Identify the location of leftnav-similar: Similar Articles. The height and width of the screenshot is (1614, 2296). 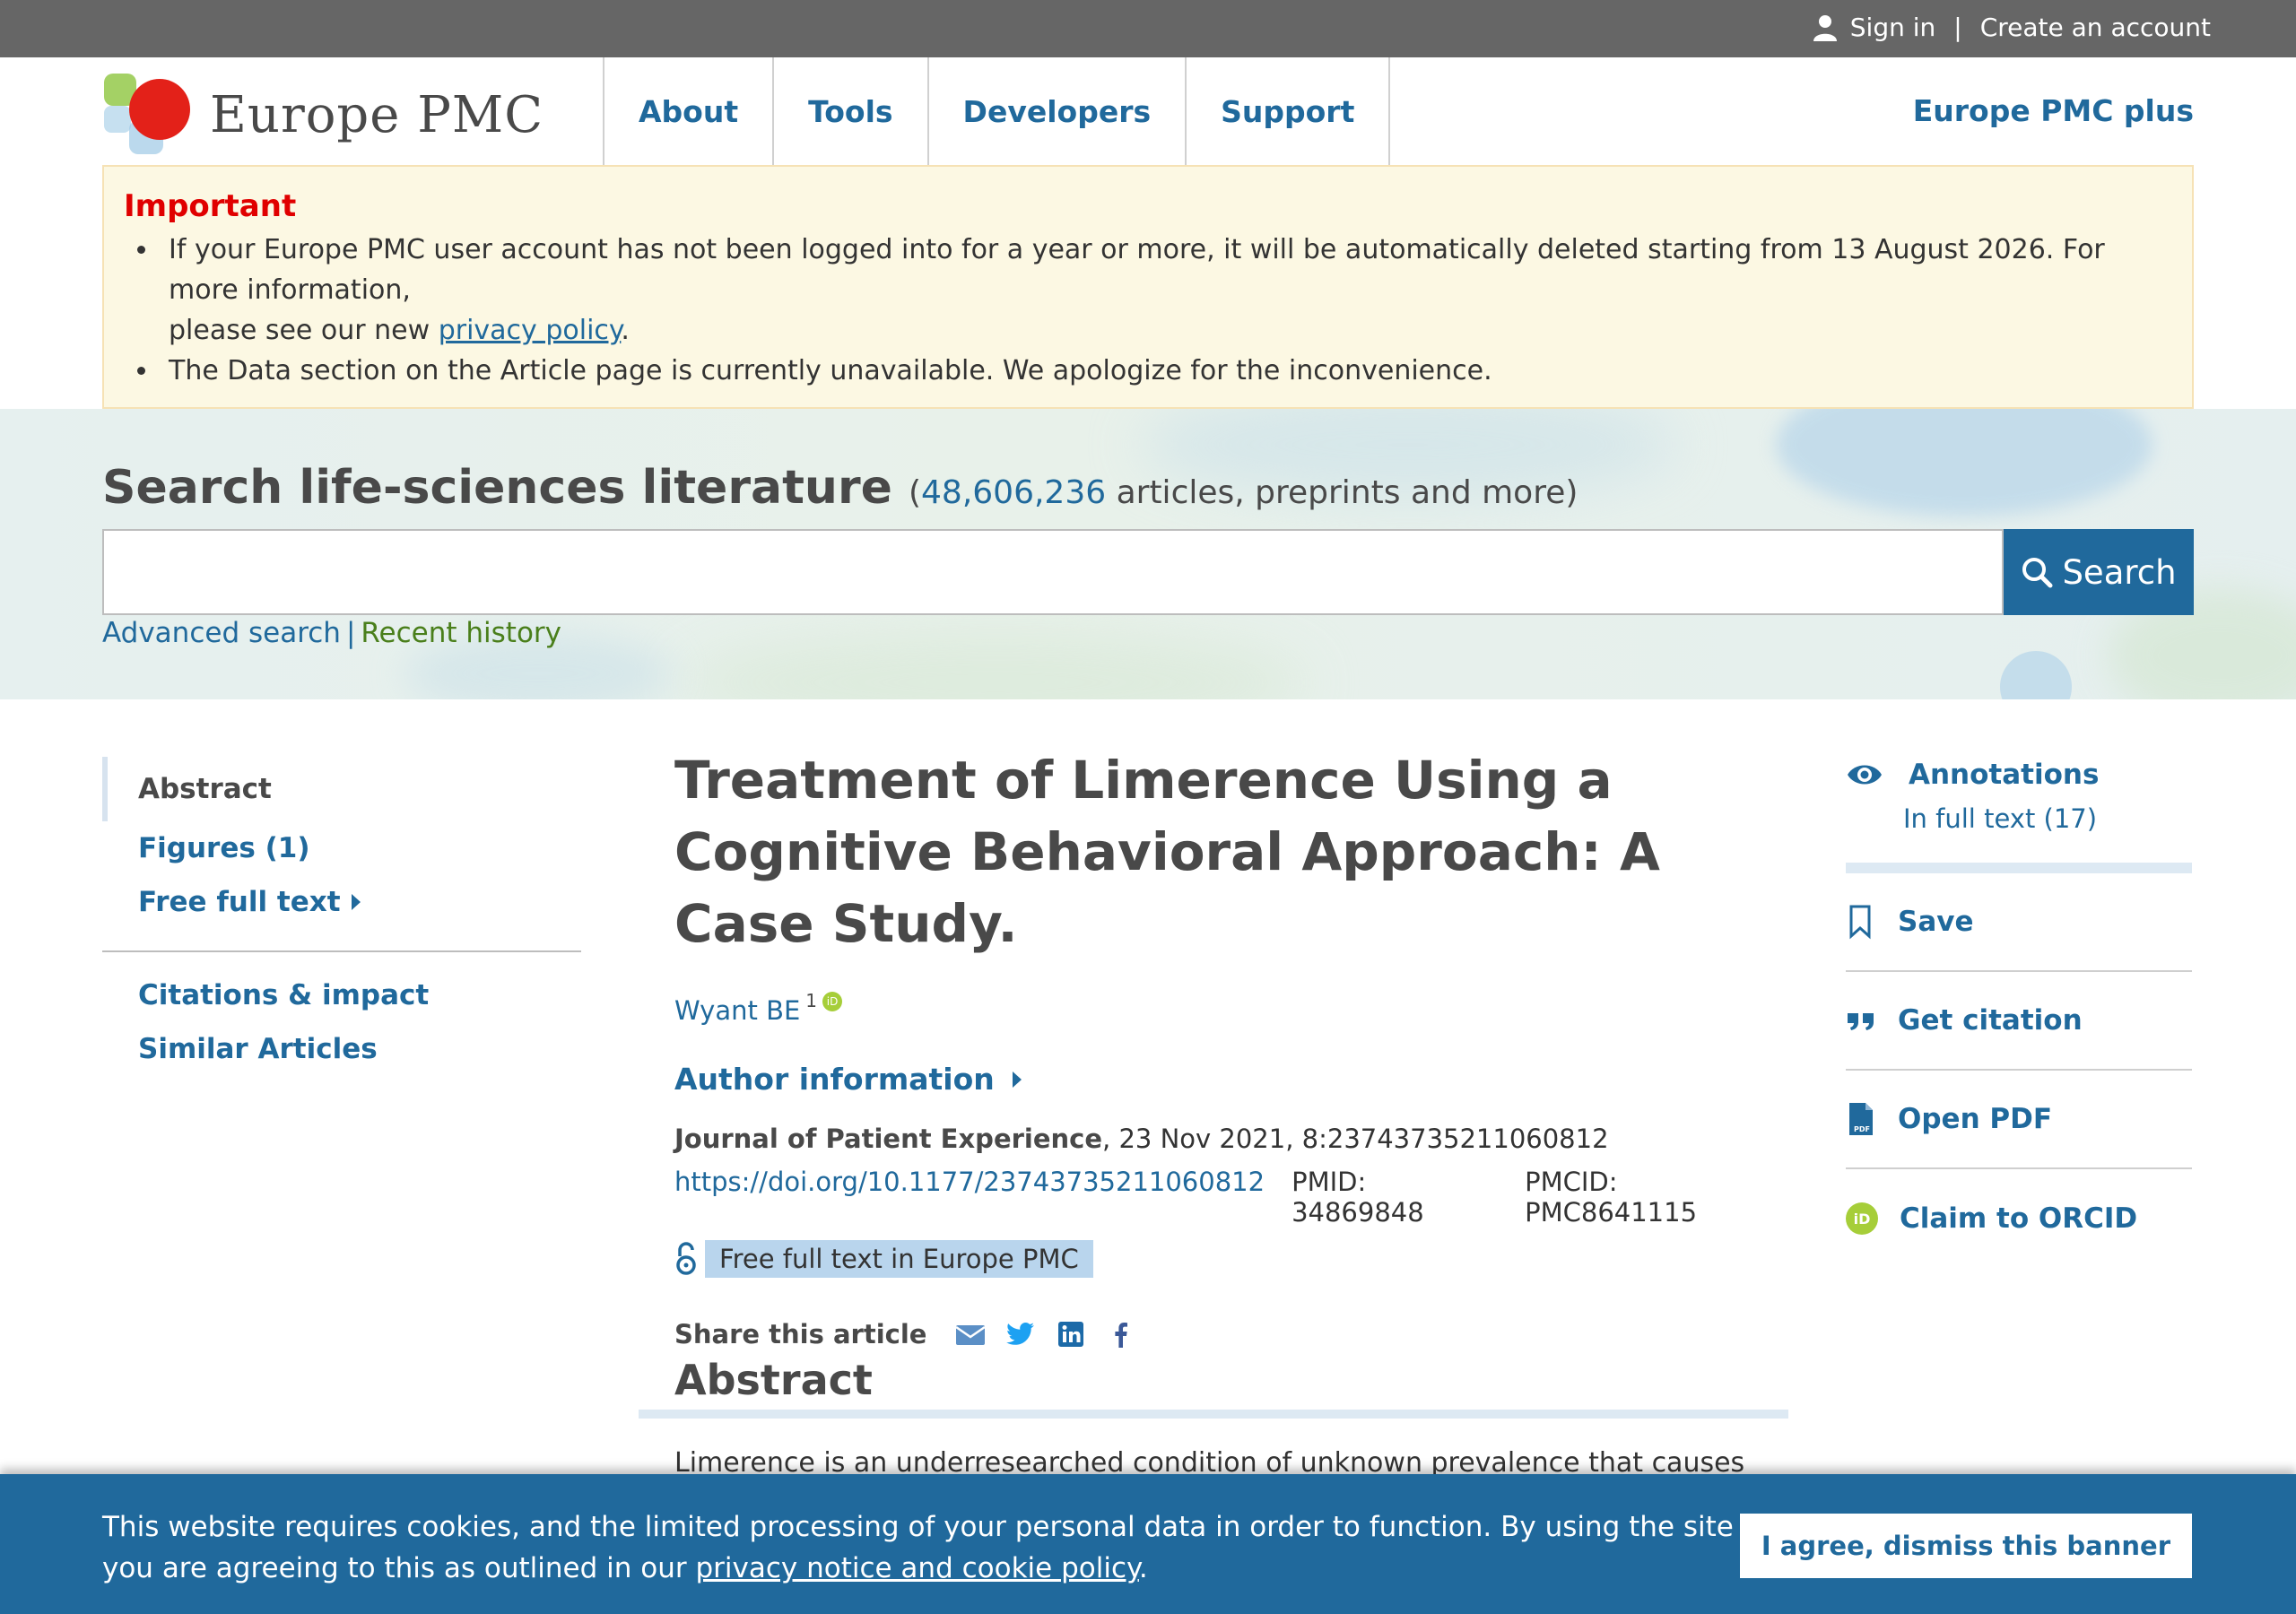
(341, 1049).